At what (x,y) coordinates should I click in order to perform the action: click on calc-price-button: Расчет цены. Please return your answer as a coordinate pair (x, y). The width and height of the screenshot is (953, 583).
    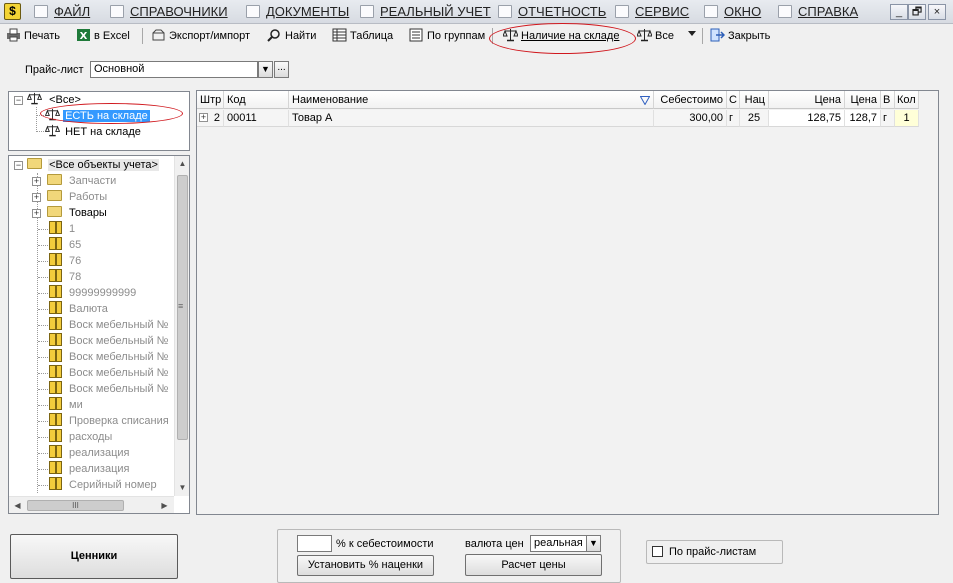
    Looking at the image, I should click on (533, 565).